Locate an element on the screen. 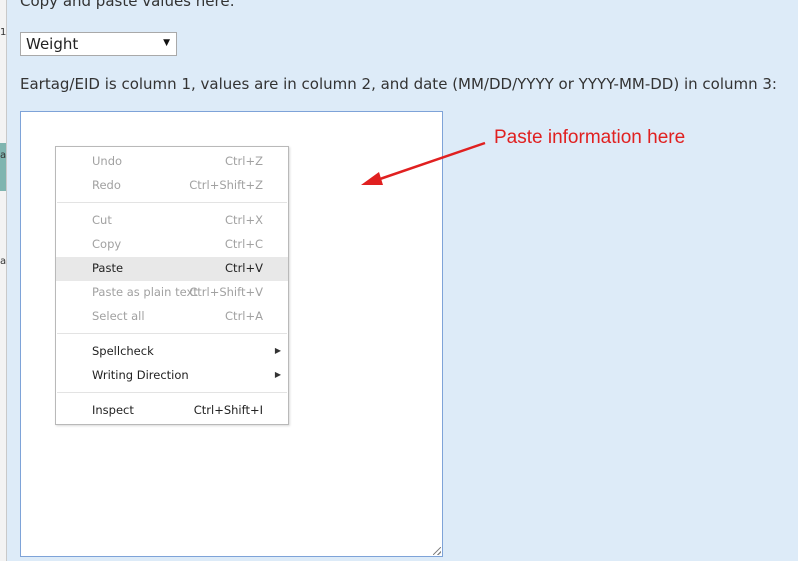 This screenshot has height=561, width=798. menu-item-shortcut: Ctrl+Shift+V is located at coordinates (226, 292).